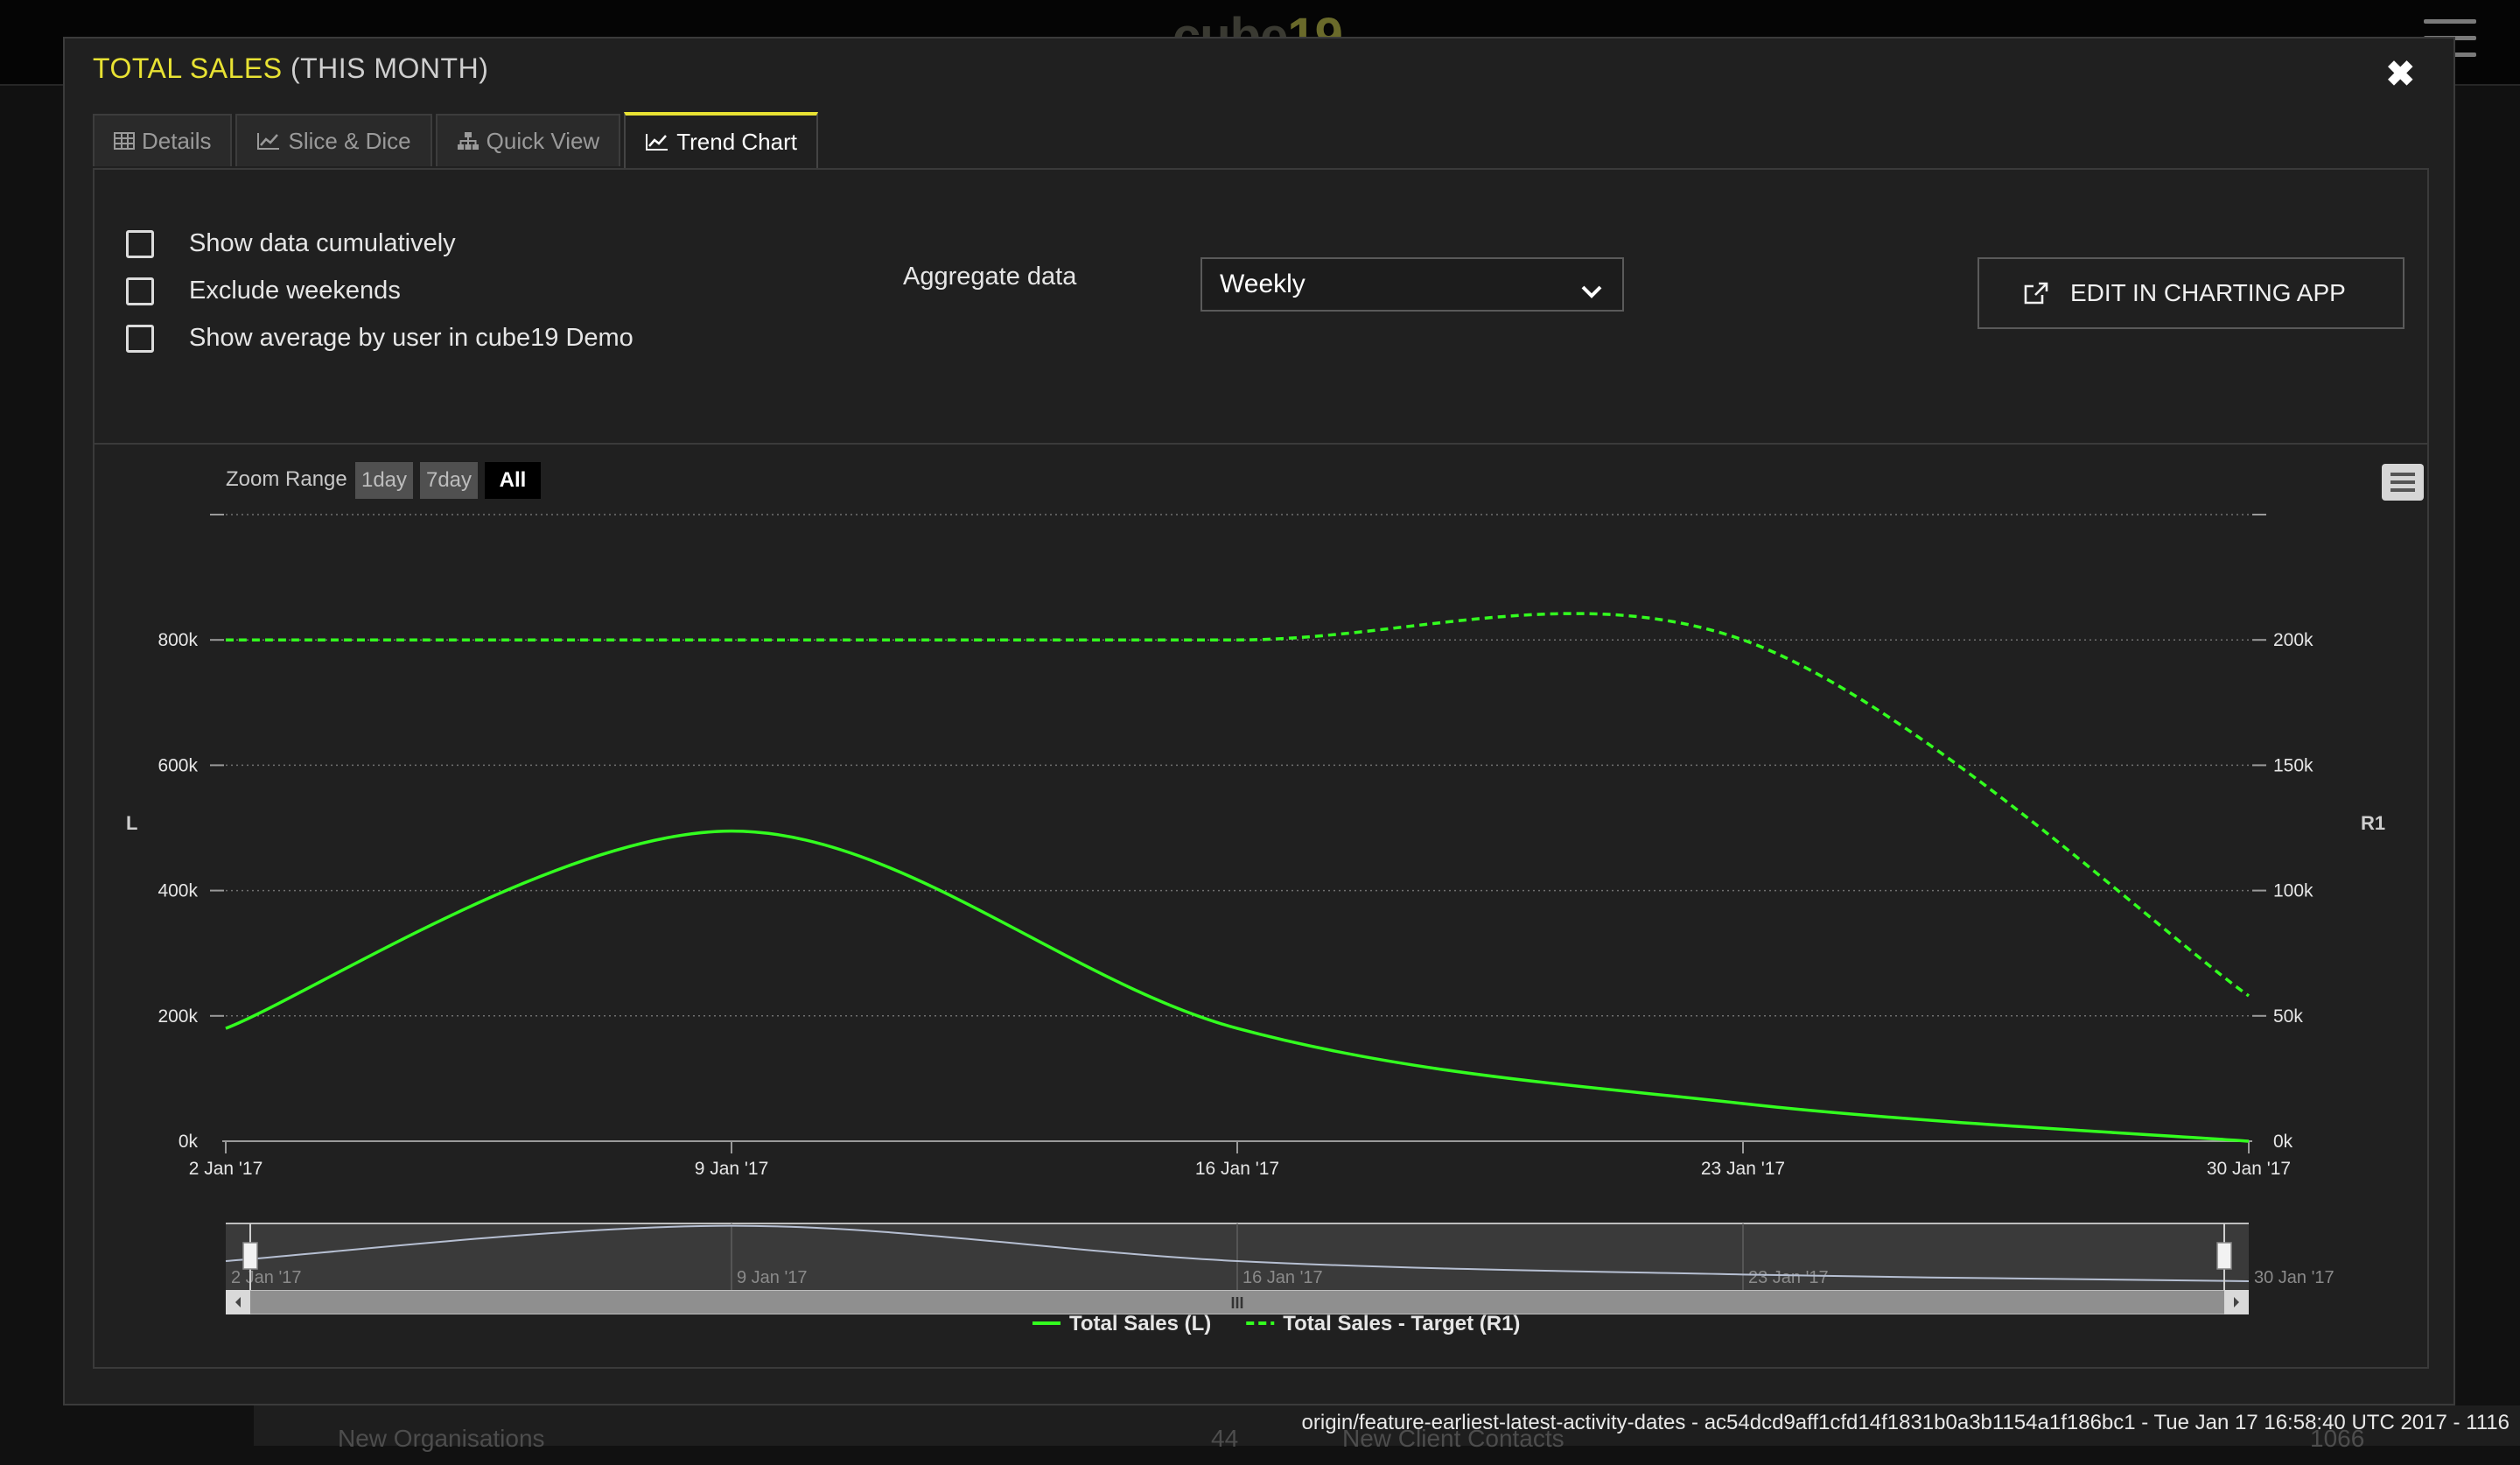 This screenshot has width=2520, height=1465. What do you see at coordinates (268, 141) in the screenshot?
I see `line-chart-icon` at bounding box center [268, 141].